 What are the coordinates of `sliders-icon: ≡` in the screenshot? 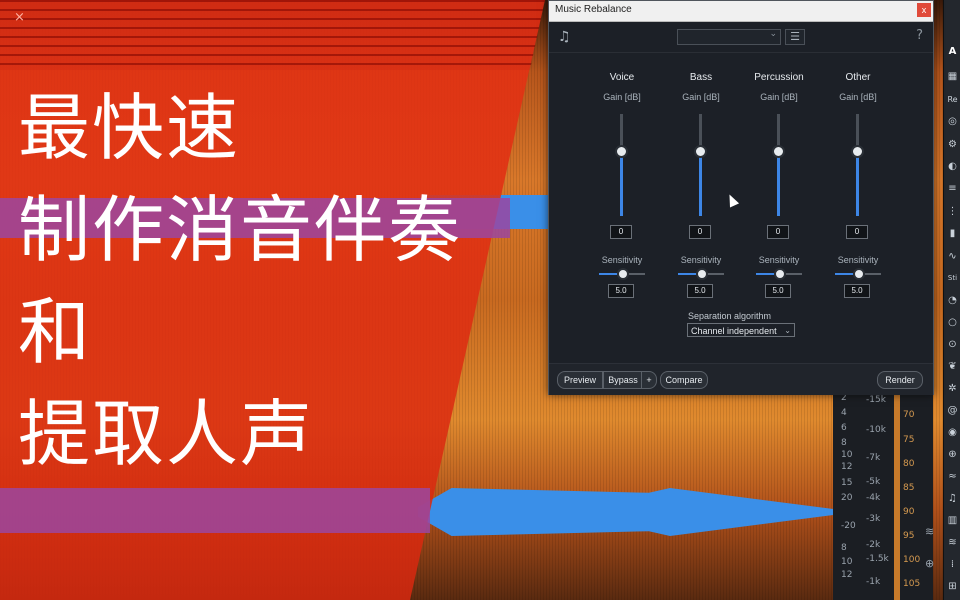 It's located at (952, 188).